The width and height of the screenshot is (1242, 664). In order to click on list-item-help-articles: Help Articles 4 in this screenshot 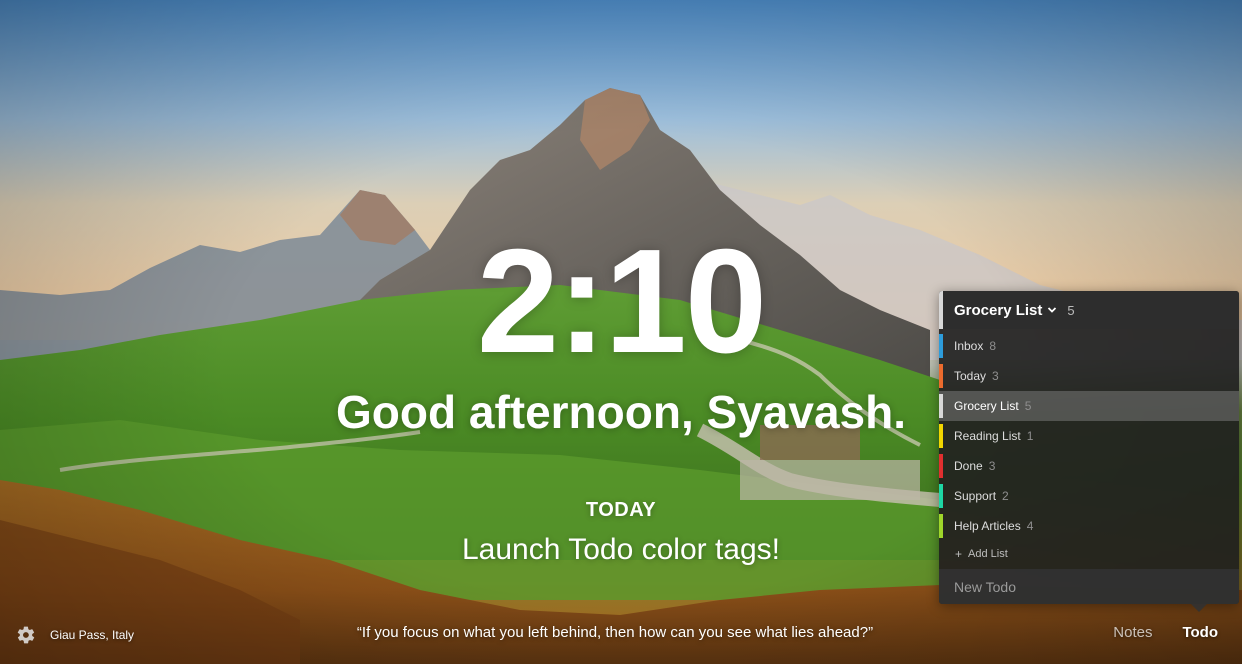, I will do `click(1089, 526)`.